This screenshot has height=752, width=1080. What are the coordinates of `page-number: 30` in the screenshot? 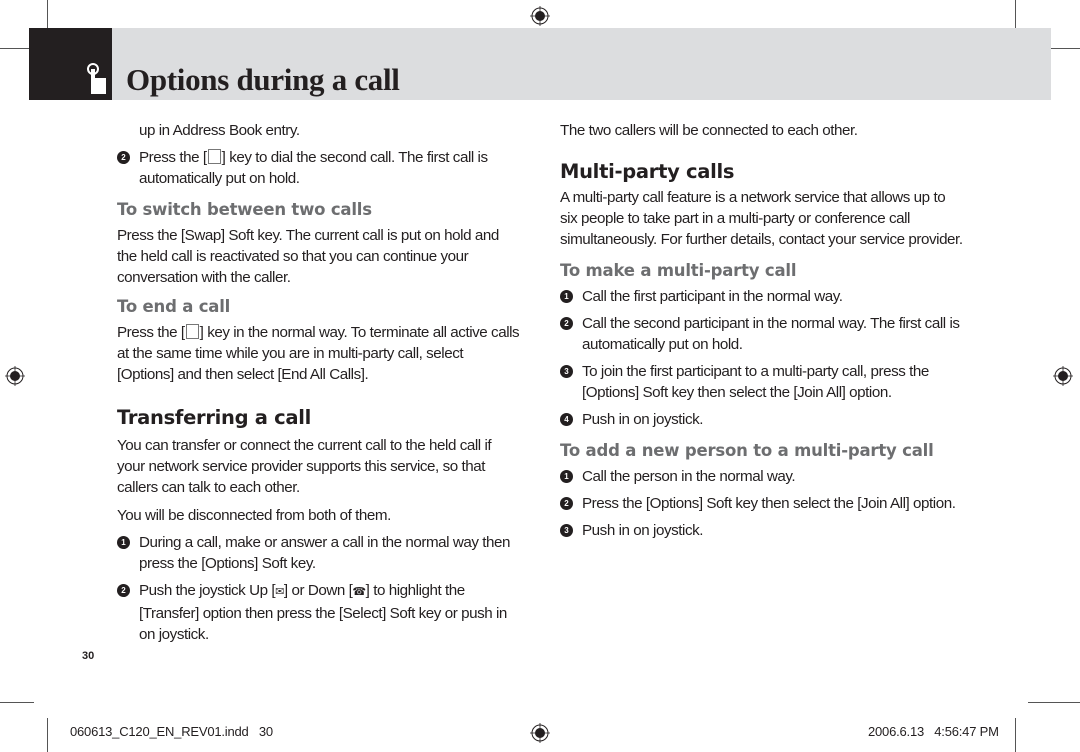 It's located at (88, 656).